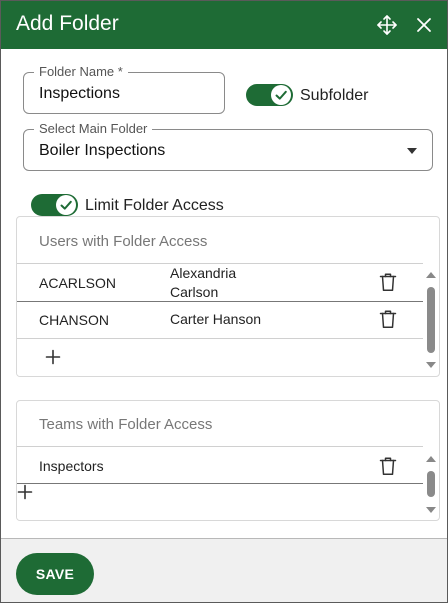 The height and width of the screenshot is (603, 448). Describe the element at coordinates (81, 72) in the screenshot. I see `folder-name-label: Folder Name *` at that location.